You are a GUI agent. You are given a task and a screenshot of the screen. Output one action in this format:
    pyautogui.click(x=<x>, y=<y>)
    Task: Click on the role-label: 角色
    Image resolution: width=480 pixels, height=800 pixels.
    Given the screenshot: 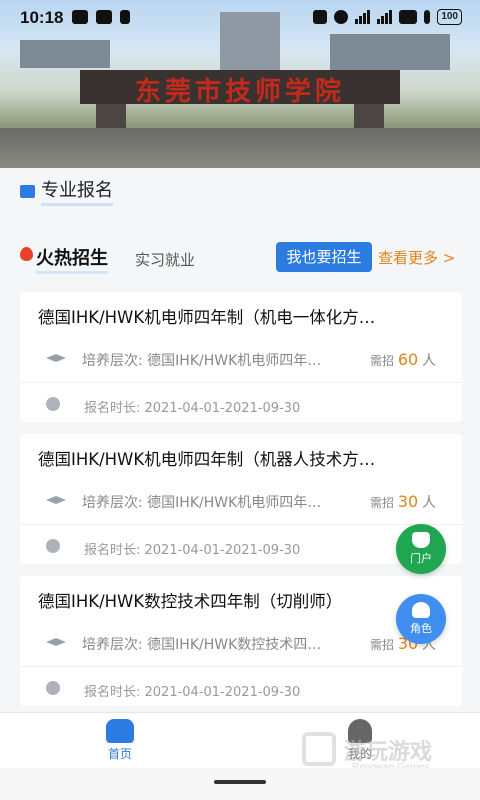 What is the action you would take?
    pyautogui.click(x=421, y=628)
    